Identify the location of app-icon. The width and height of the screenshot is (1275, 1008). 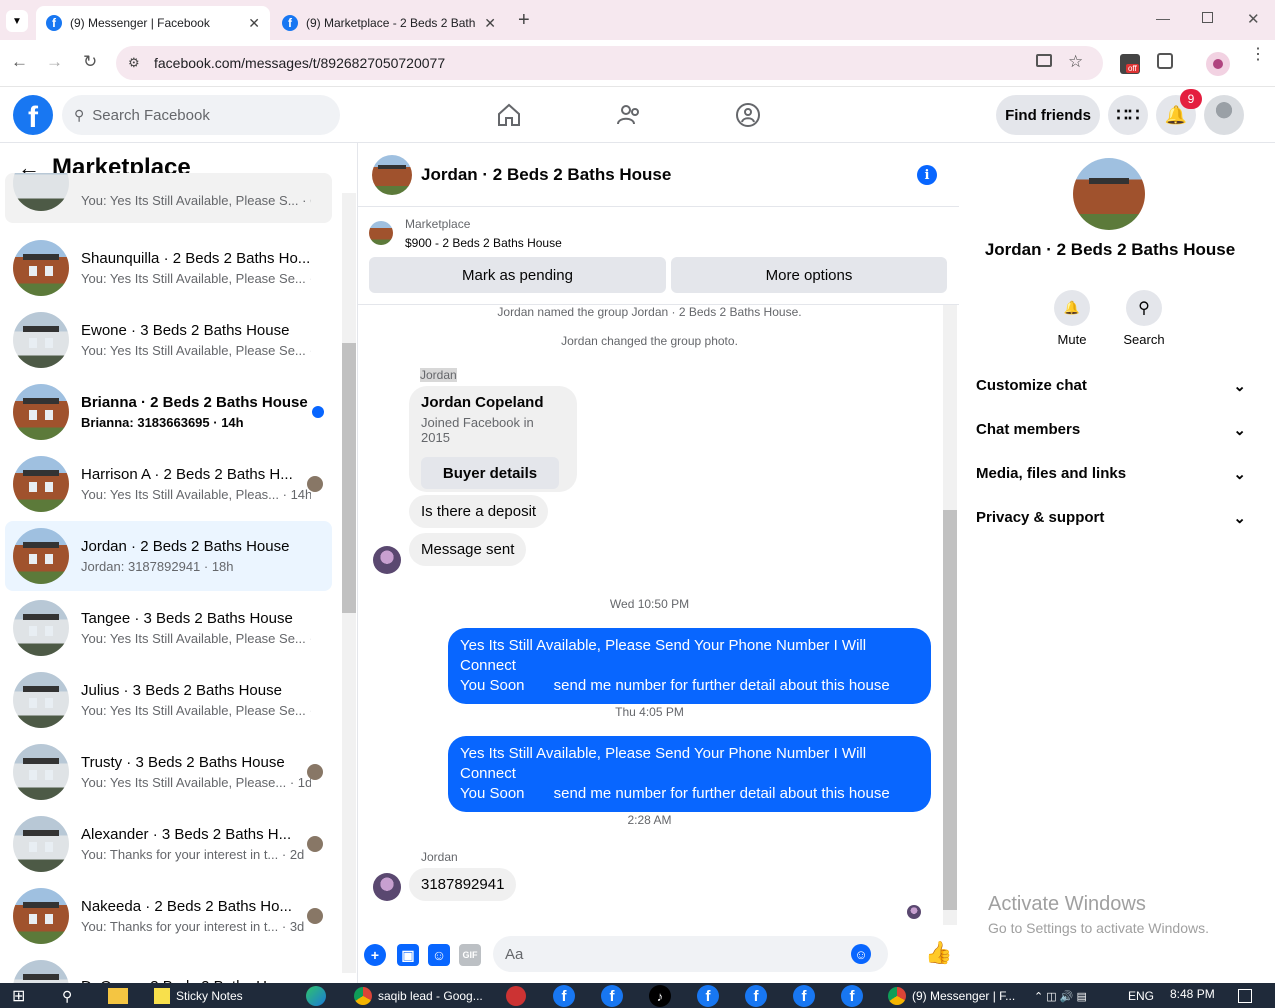
(516, 996).